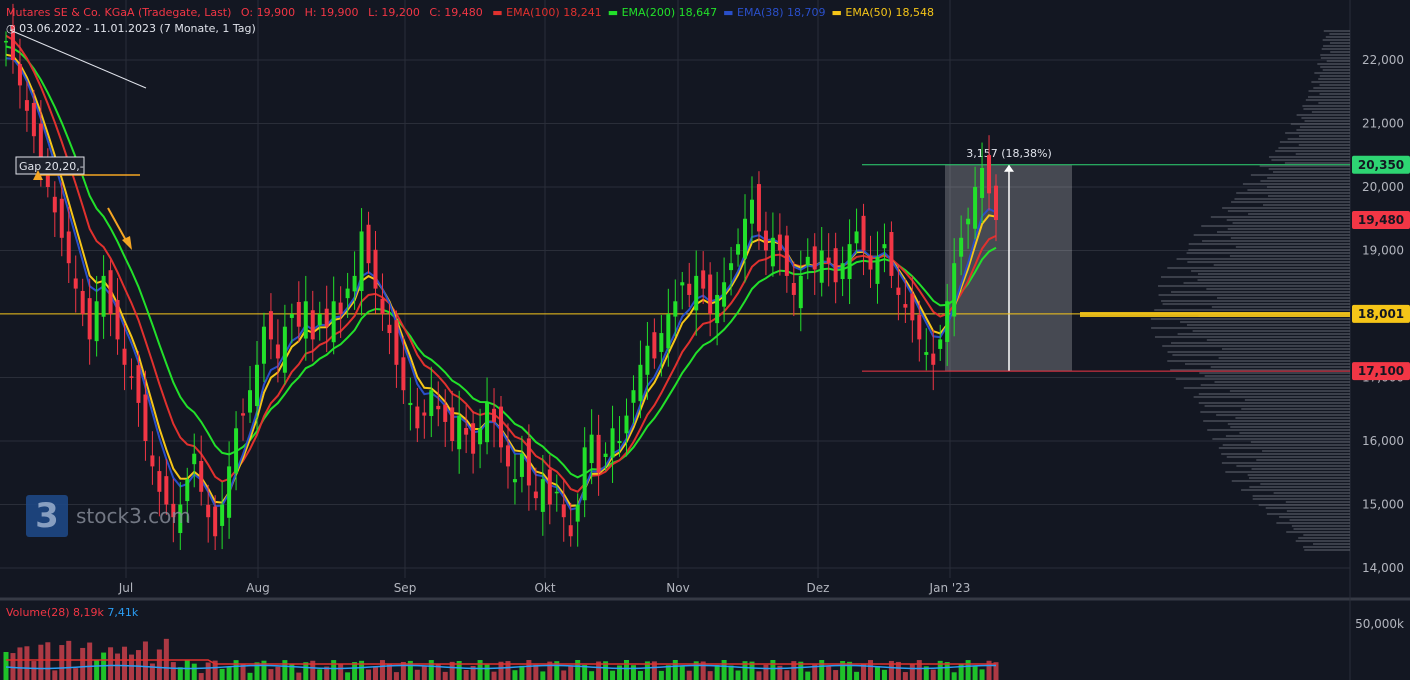 The height and width of the screenshot is (680, 1410). What do you see at coordinates (1381, 220) in the screenshot?
I see `level-label: 19,480` at bounding box center [1381, 220].